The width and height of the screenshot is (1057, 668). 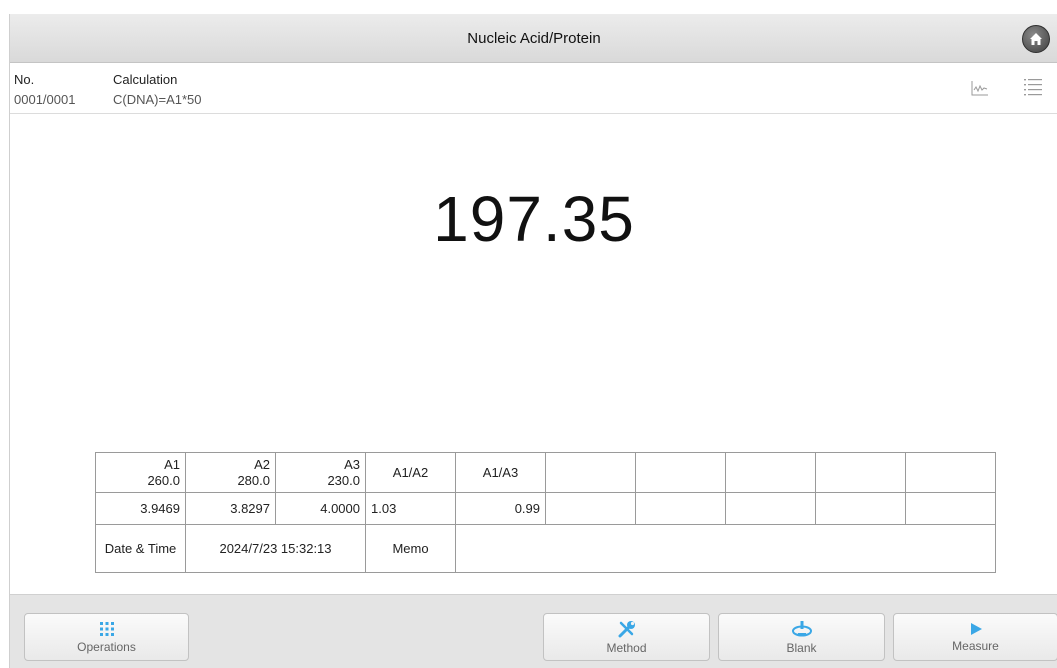 What do you see at coordinates (500, 472) in the screenshot?
I see `header-ratio-a1-a3: A1/A3` at bounding box center [500, 472].